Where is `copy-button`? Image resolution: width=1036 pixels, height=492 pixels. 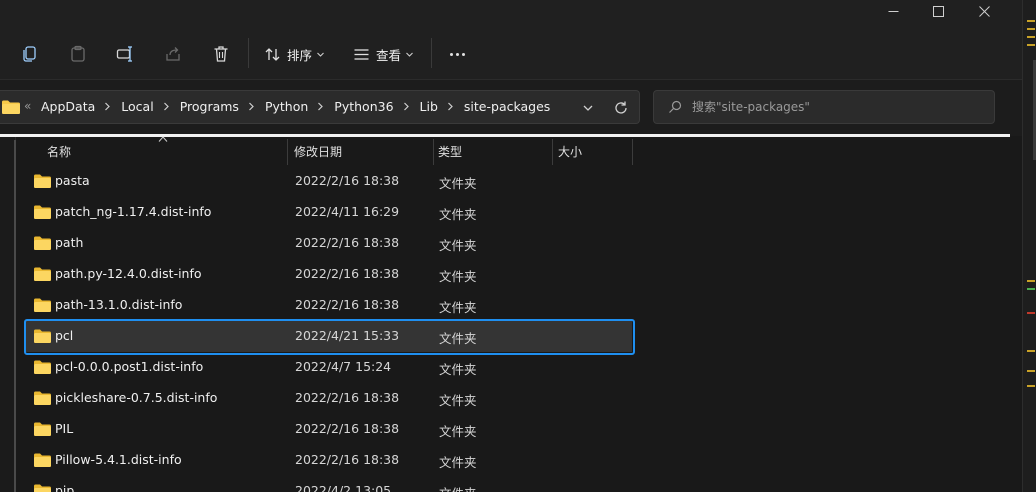
copy-button is located at coordinates (30, 54).